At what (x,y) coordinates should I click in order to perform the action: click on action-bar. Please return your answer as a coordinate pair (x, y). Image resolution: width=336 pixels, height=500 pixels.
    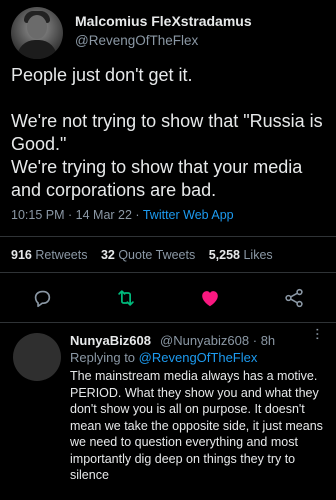
    Looking at the image, I should click on (168, 298).